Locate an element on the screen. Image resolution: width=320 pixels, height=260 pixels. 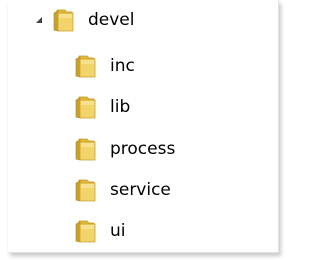
tree-item-lib: lib is located at coordinates (102, 107).